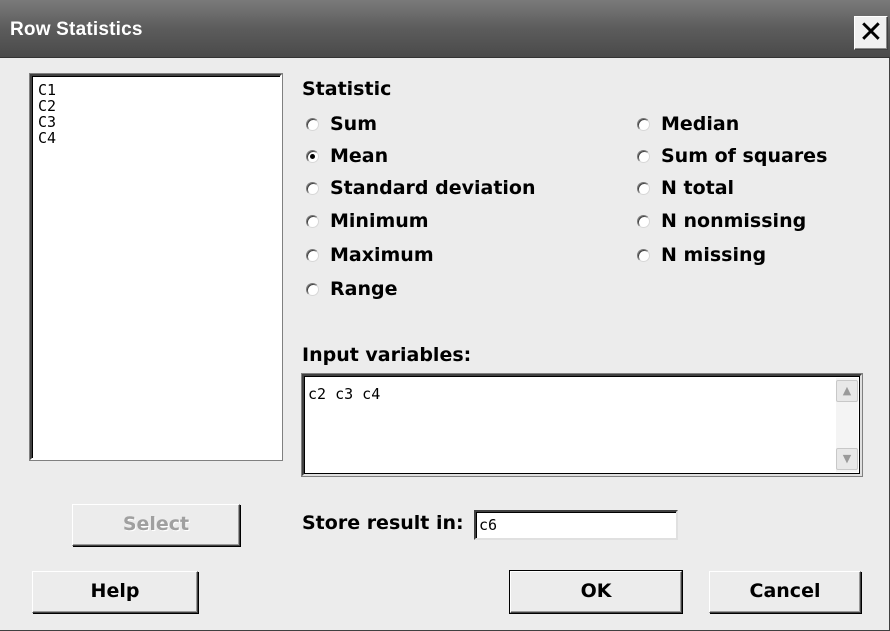 The width and height of the screenshot is (890, 631). What do you see at coordinates (847, 425) in the screenshot?
I see `input-variables-scrollbar: ▲ ▼` at bounding box center [847, 425].